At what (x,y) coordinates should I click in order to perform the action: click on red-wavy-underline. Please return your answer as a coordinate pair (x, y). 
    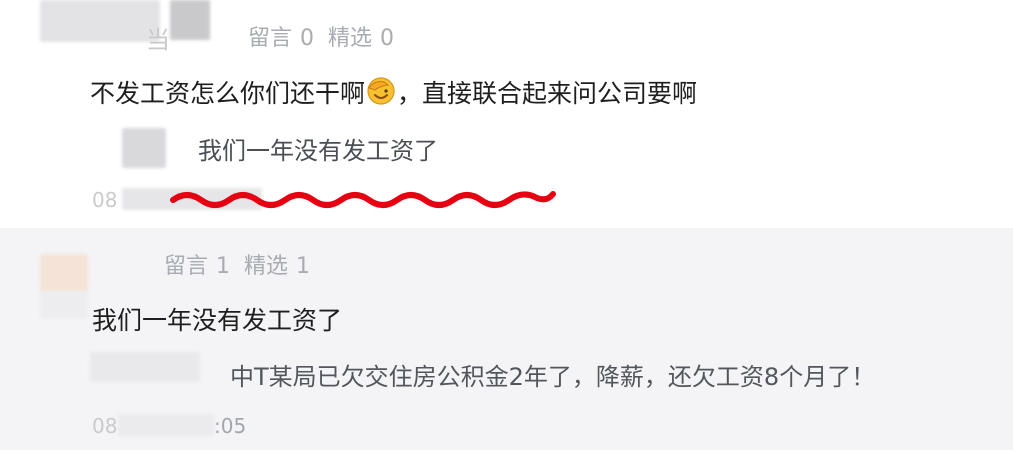
    Looking at the image, I should click on (363, 199).